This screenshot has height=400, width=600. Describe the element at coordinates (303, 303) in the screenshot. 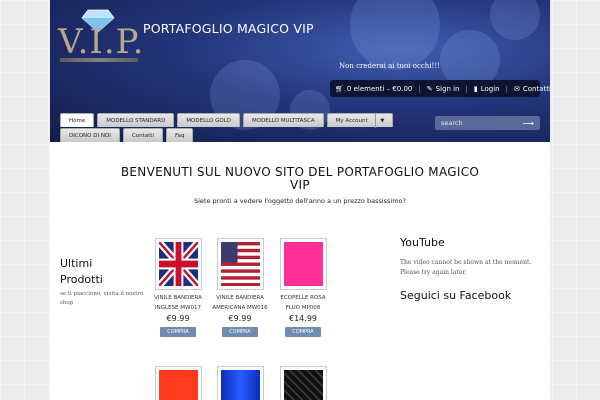

I see `product-name: ECOPELLE ROSA FLUO MP008` at that location.